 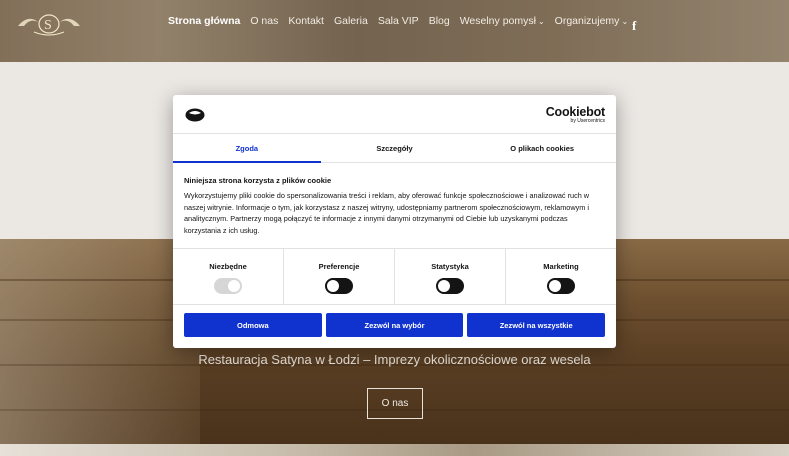 I want to click on nav-item-label: O nas, so click(x=264, y=21).